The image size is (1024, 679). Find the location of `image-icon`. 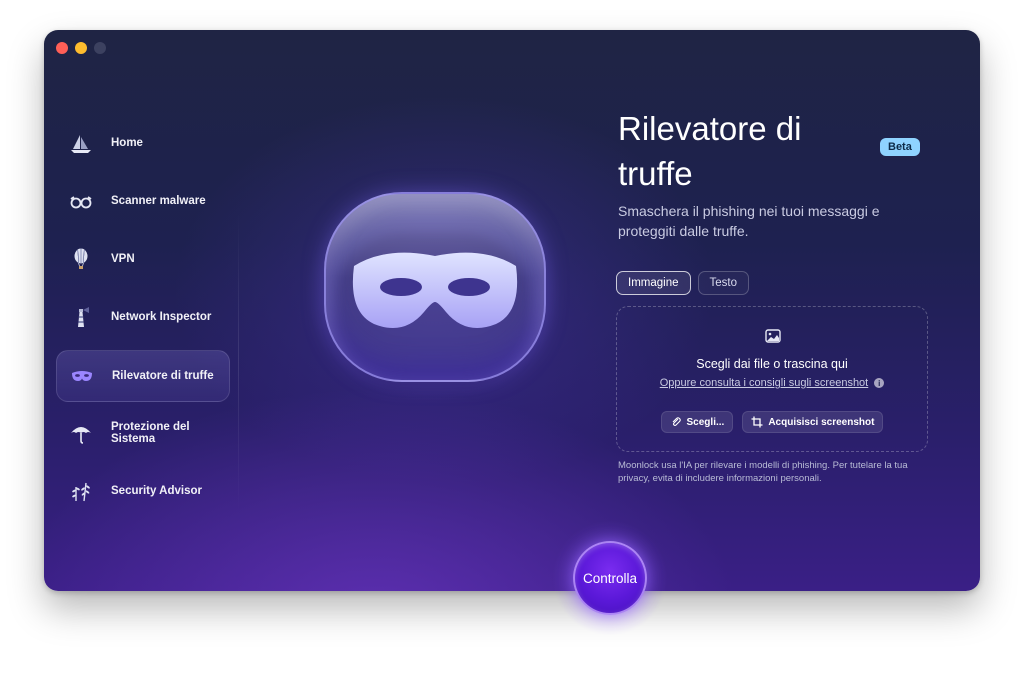

image-icon is located at coordinates (773, 336).